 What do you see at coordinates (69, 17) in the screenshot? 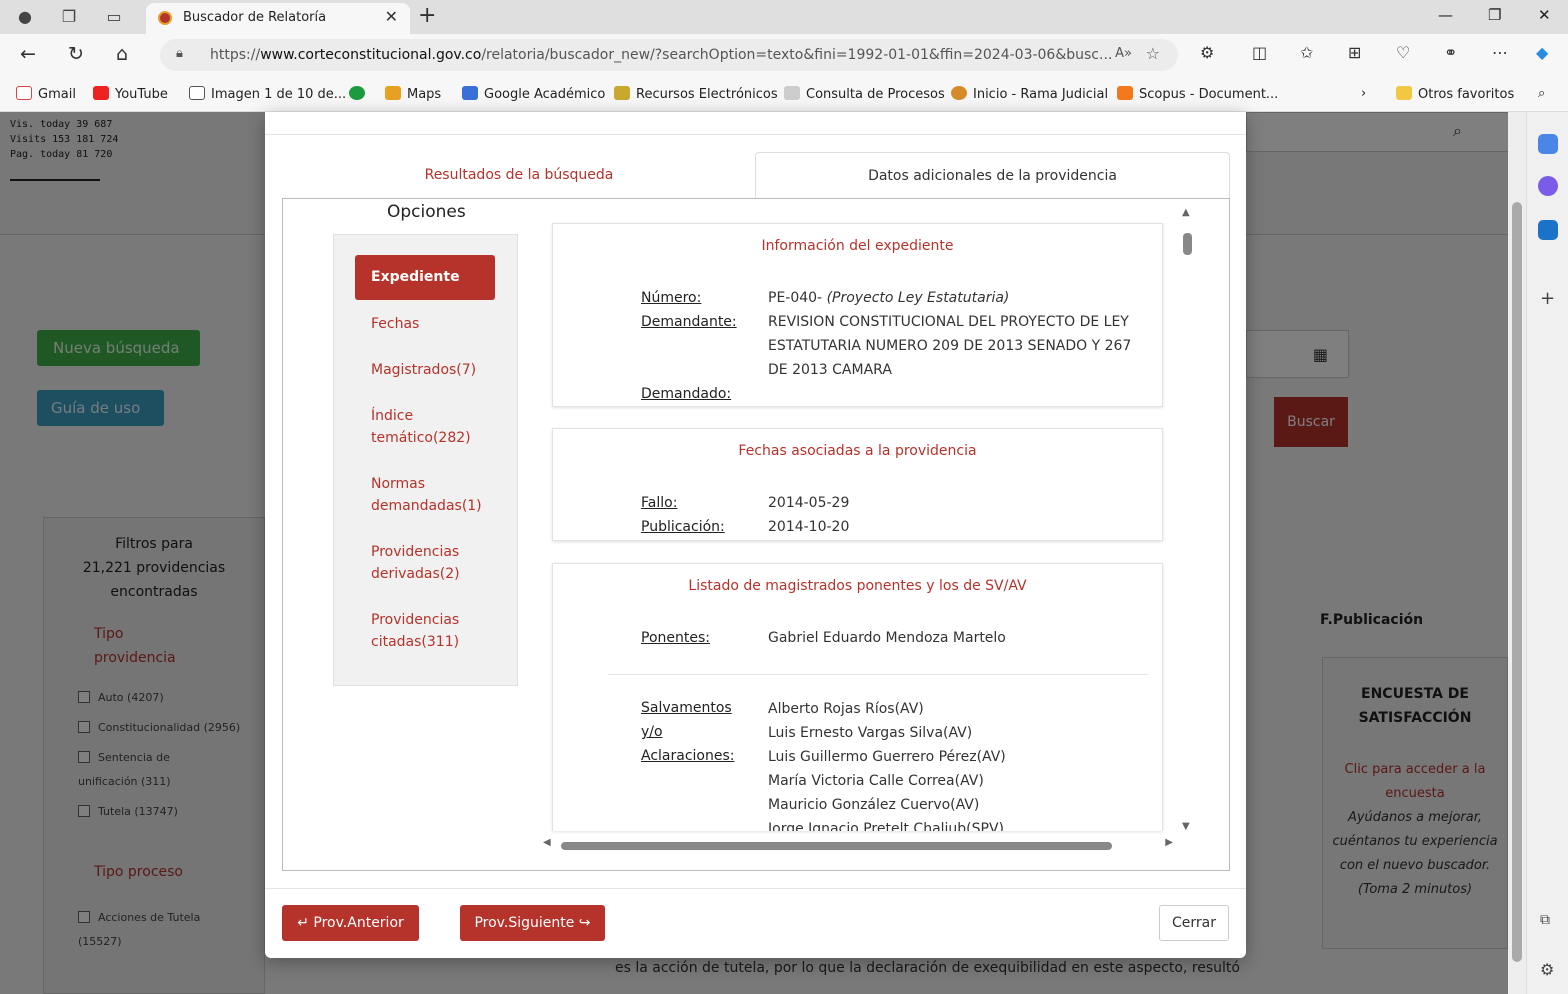
I see `workspaces-icon: ❐` at bounding box center [69, 17].